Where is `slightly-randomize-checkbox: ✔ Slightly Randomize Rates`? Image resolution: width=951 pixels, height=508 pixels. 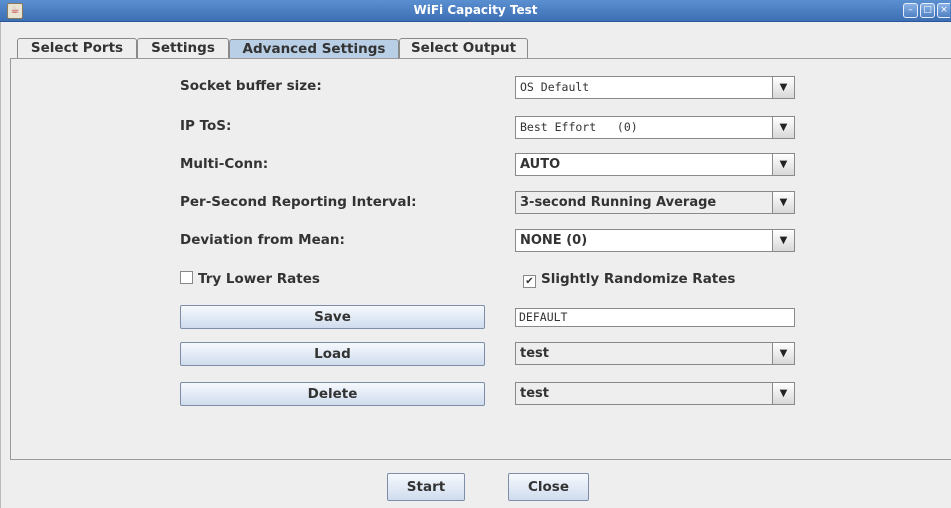
slightly-randomize-checkbox: ✔ Slightly Randomize Rates is located at coordinates (629, 279).